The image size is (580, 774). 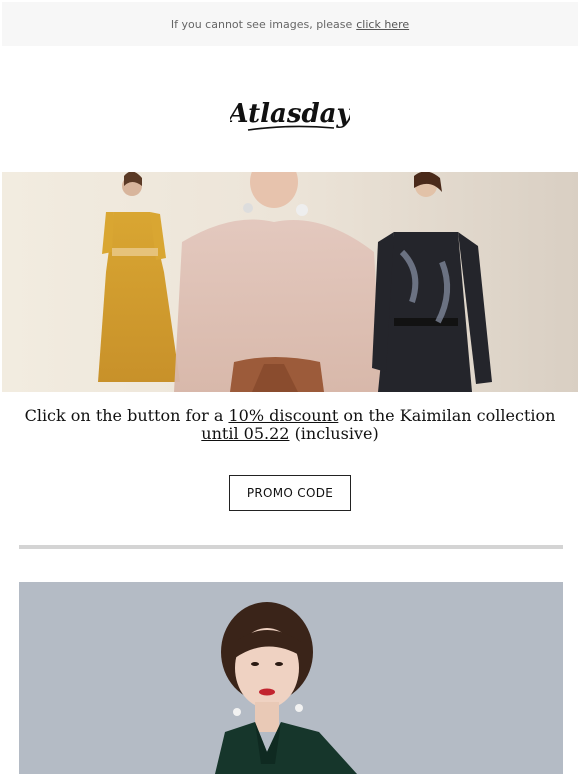 I want to click on promo-line1-suffix: on the Kaimilan collection, so click(x=449, y=415).